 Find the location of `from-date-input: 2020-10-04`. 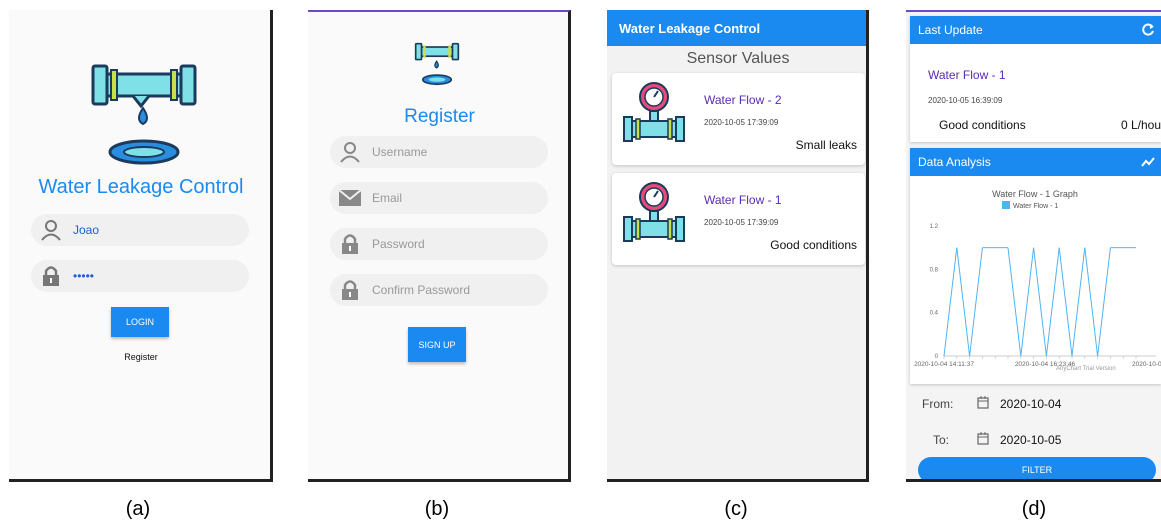

from-date-input: 2020-10-04 is located at coordinates (1030, 404).